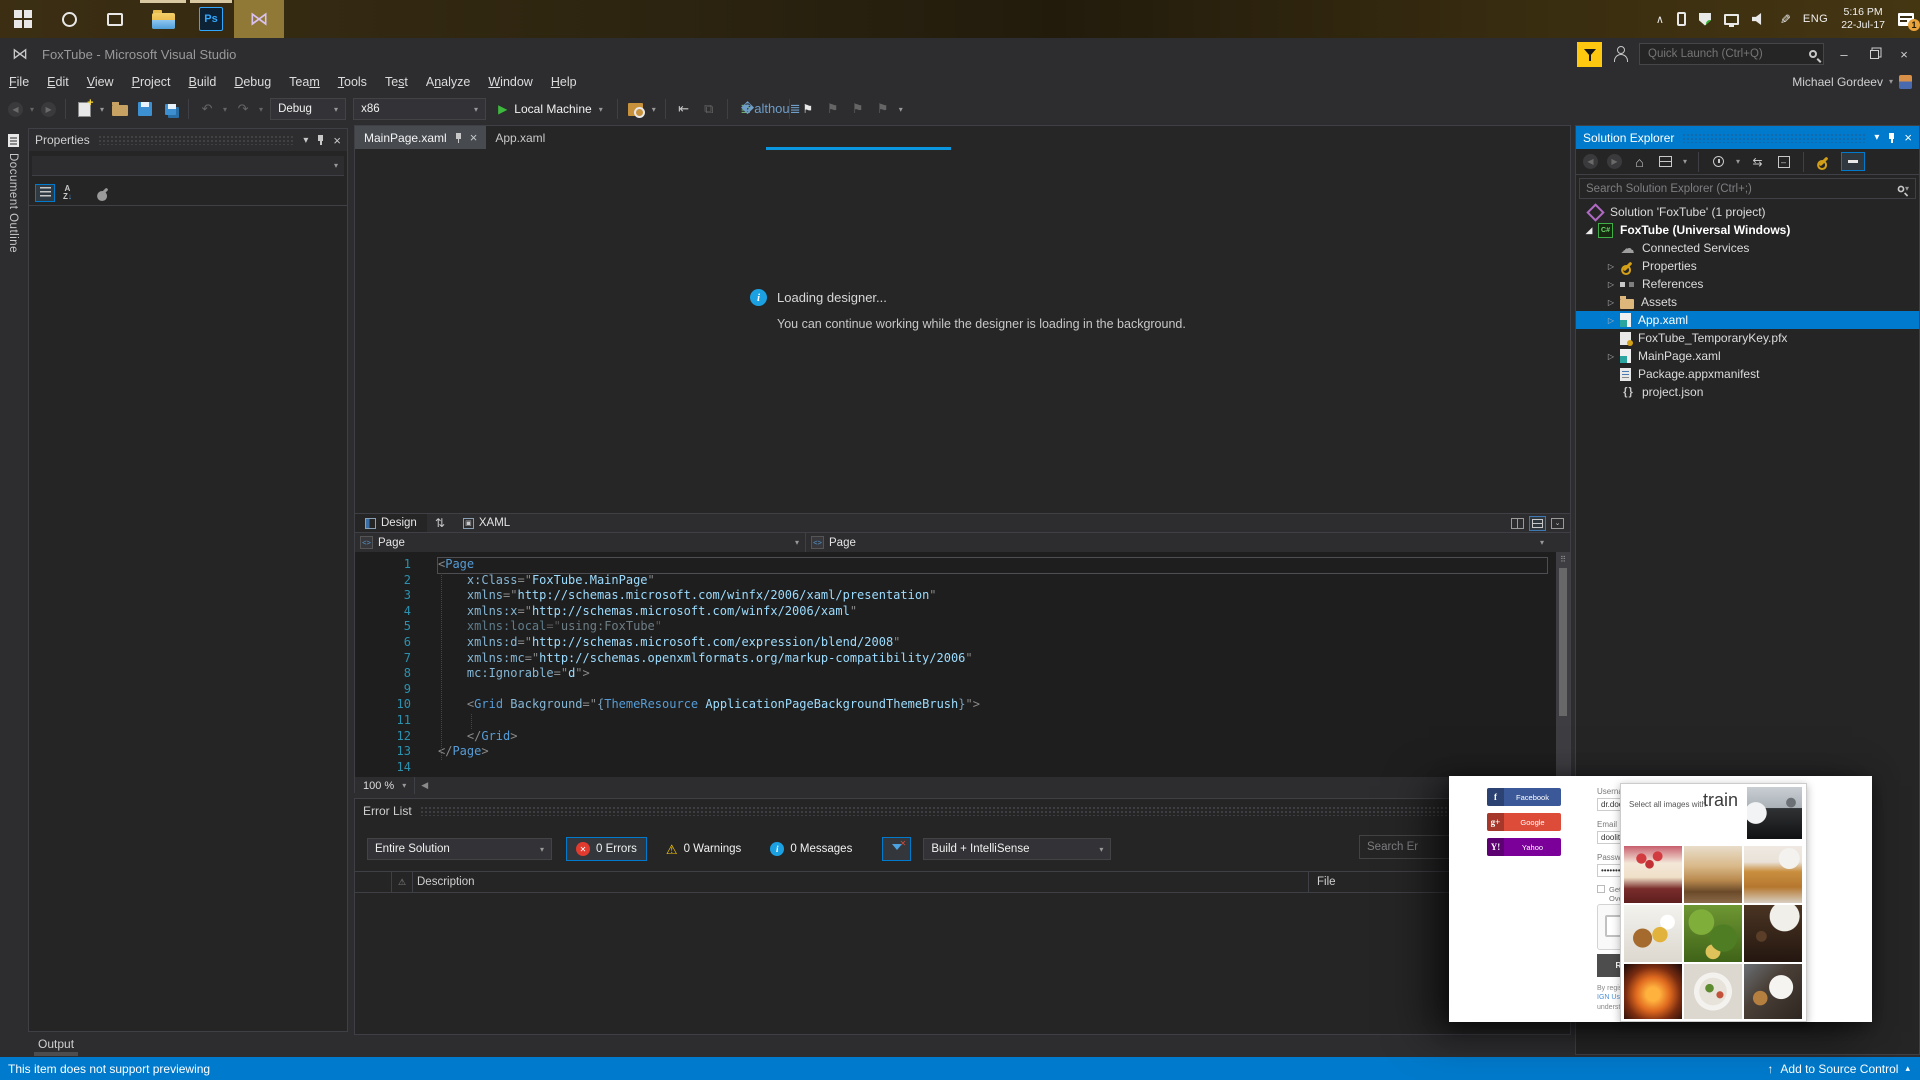 This screenshot has height=1080, width=1920. What do you see at coordinates (833, 109) in the screenshot?
I see `previous-bookmark-button: ⚑` at bounding box center [833, 109].